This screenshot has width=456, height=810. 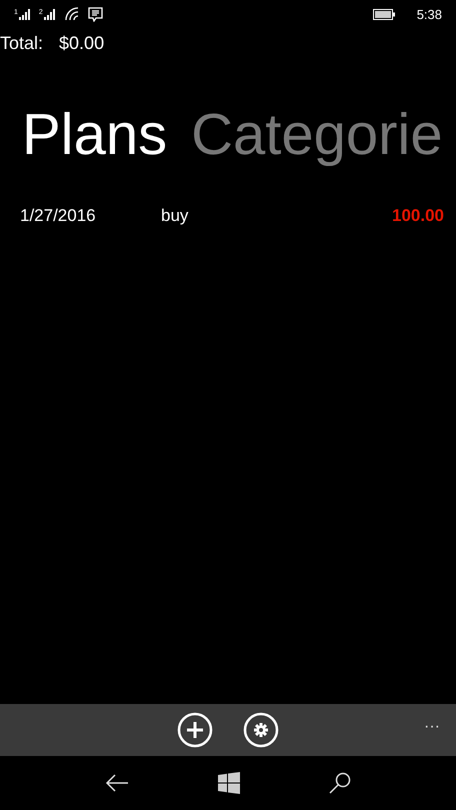 I want to click on back-icon, so click(x=116, y=783).